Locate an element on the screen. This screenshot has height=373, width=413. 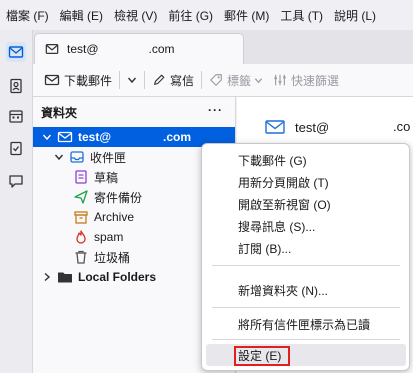
spam-icon is located at coordinates (81, 237).